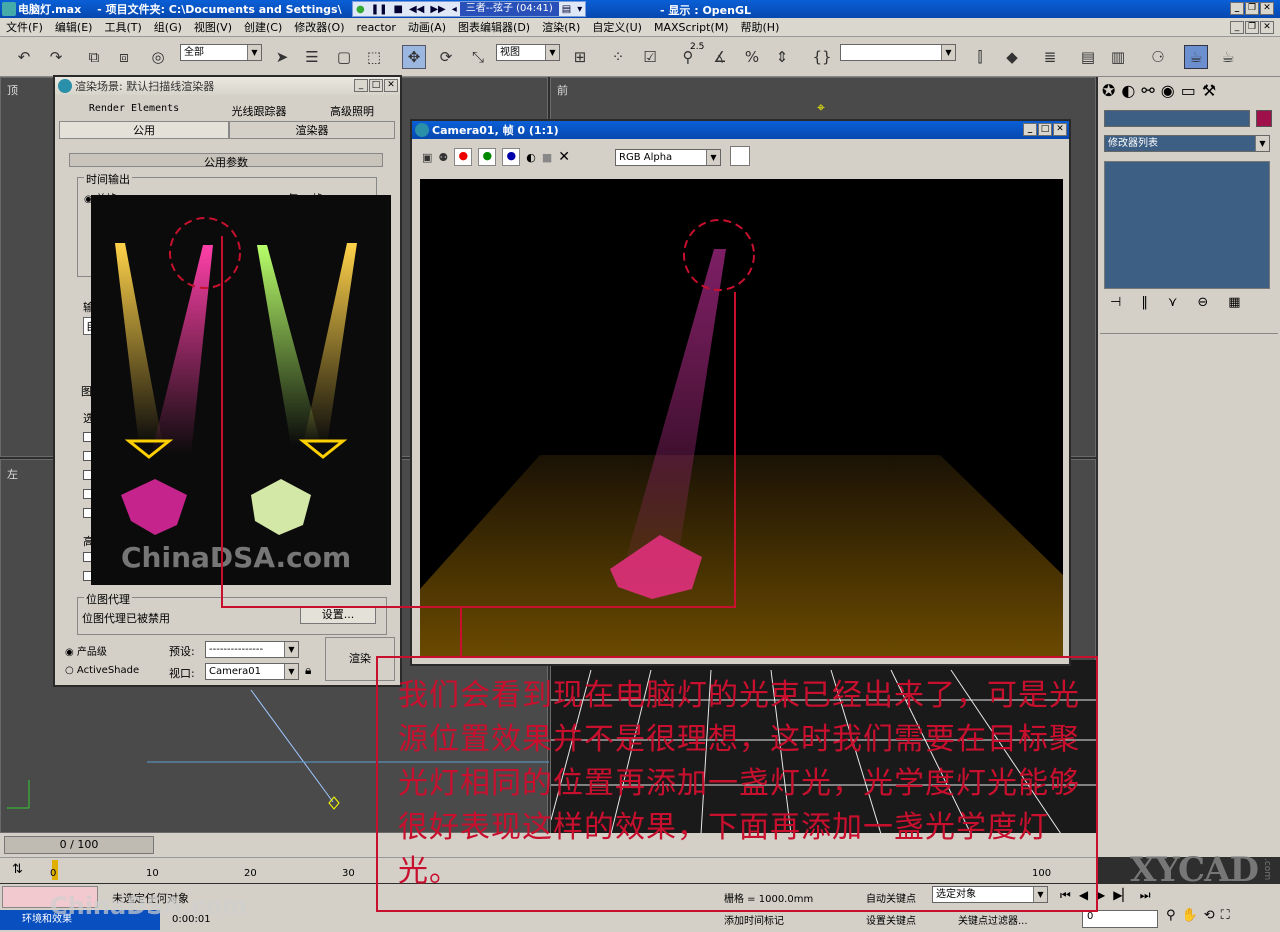 The height and width of the screenshot is (932, 1280). I want to click on object-name-field, so click(1177, 118).